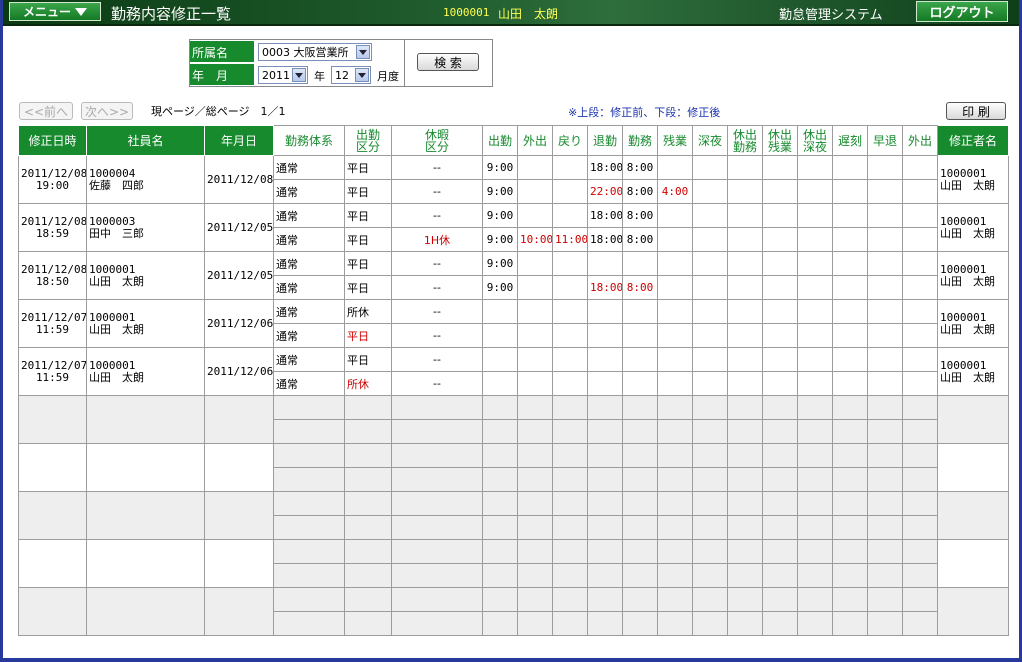  Describe the element at coordinates (528, 14) in the screenshot. I see `user-name: 山田 太朗` at that location.